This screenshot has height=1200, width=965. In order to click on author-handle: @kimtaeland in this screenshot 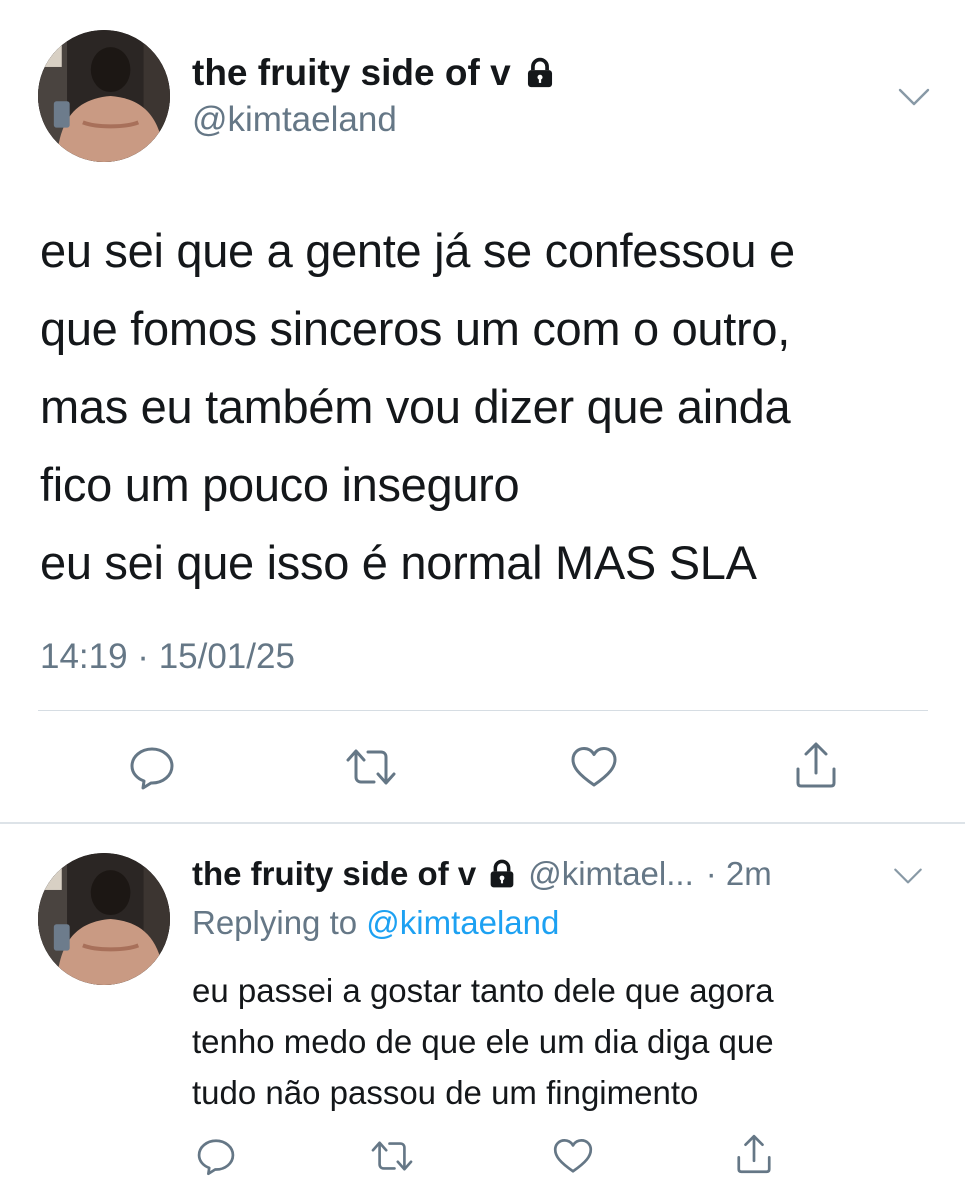, I will do `click(294, 120)`.